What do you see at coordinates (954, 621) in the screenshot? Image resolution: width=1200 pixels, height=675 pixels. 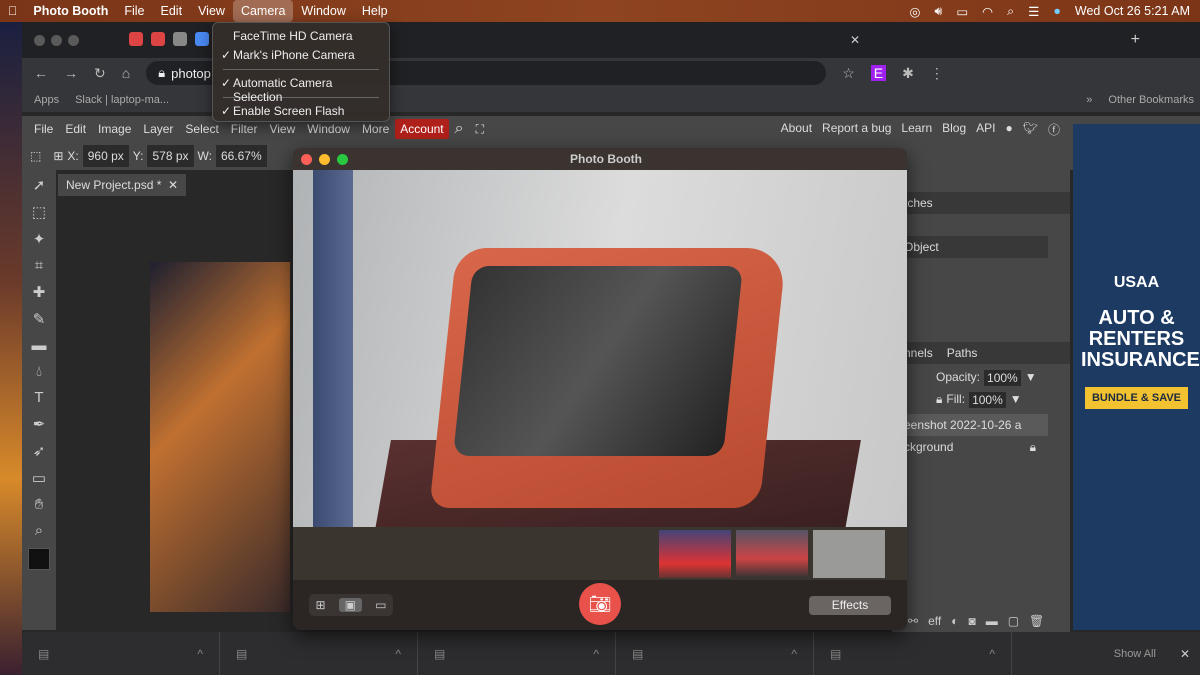 I see `adjustment-icon: ◐` at bounding box center [954, 621].